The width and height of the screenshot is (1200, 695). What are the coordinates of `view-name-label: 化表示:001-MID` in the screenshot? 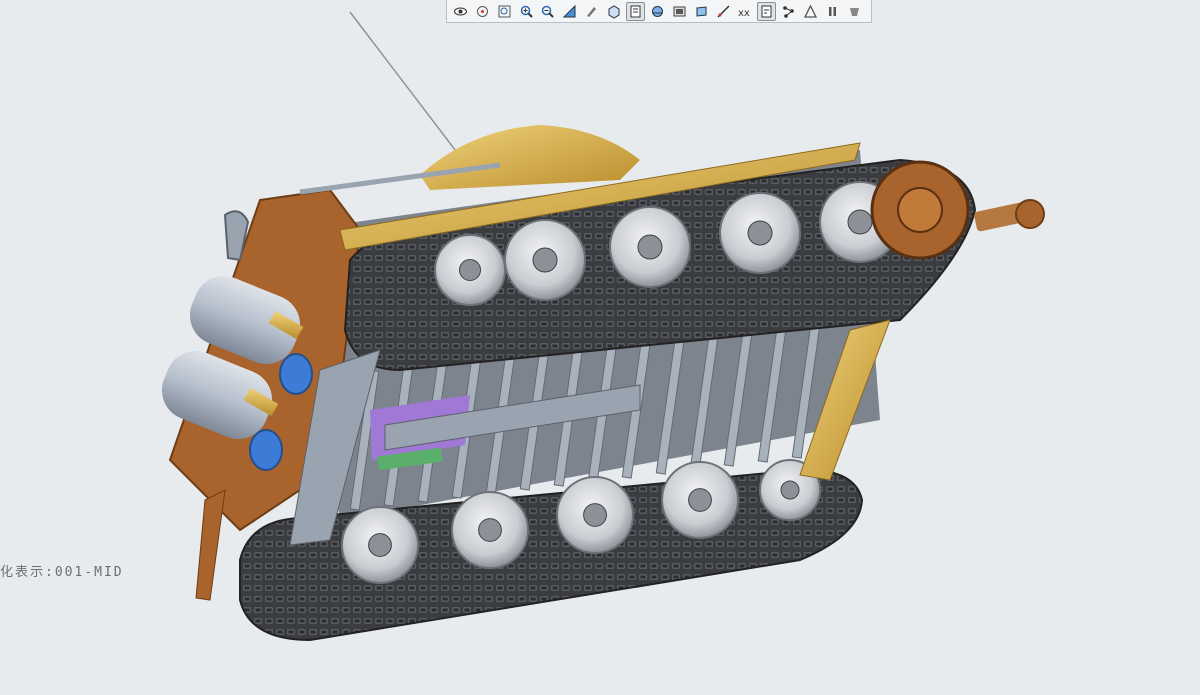 It's located at (62, 572).